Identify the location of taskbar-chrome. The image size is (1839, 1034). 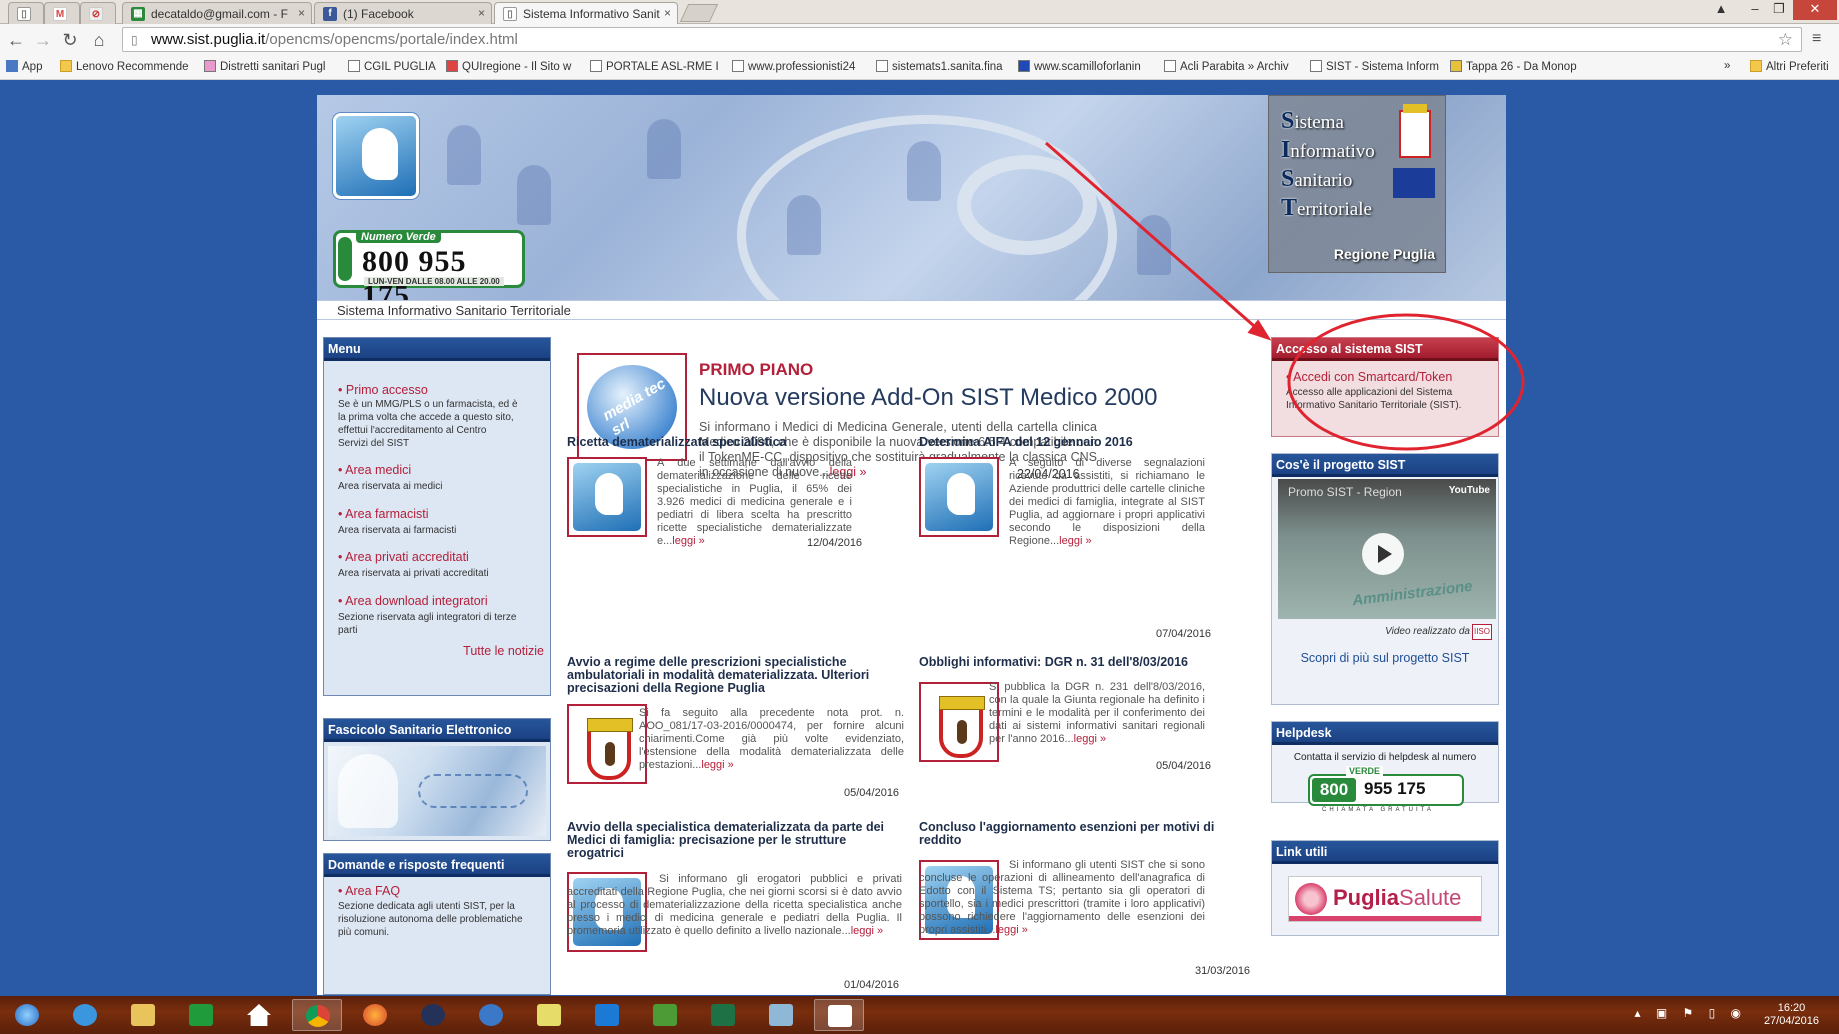
(317, 1015).